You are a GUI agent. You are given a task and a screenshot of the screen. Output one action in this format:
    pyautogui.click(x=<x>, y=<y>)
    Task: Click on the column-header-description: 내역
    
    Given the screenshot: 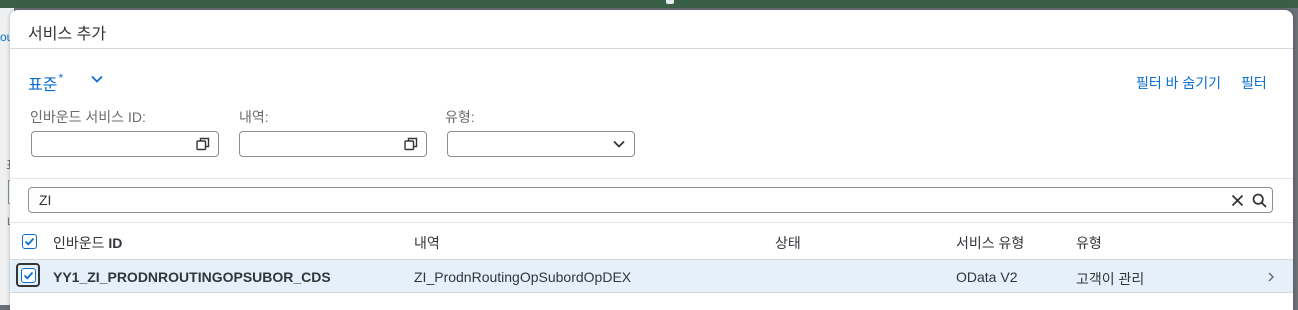 What is the action you would take?
    pyautogui.click(x=427, y=243)
    